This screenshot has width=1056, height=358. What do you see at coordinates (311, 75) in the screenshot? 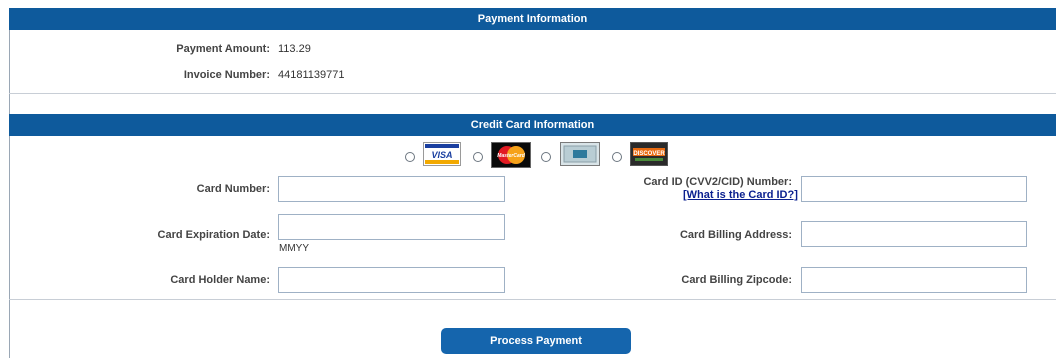
I see `invoice-number-value: 44181139771` at bounding box center [311, 75].